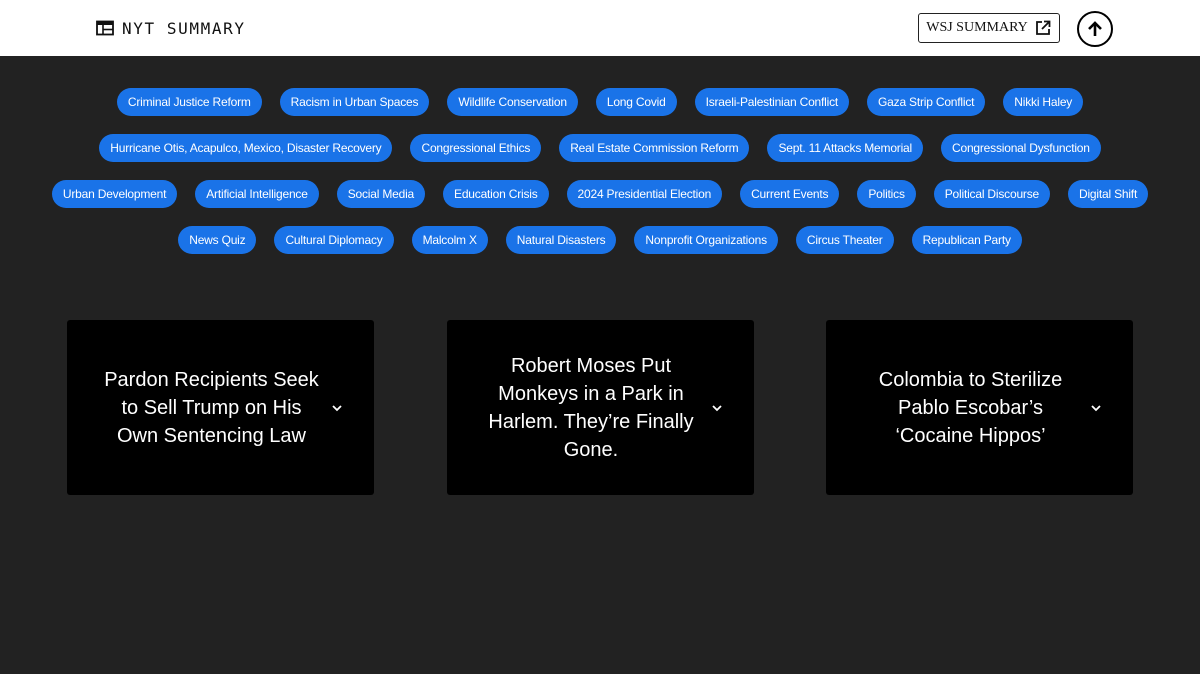 The image size is (1200, 674). Describe the element at coordinates (926, 102) in the screenshot. I see `topic-tag: Gaza Strip Conflict` at that location.